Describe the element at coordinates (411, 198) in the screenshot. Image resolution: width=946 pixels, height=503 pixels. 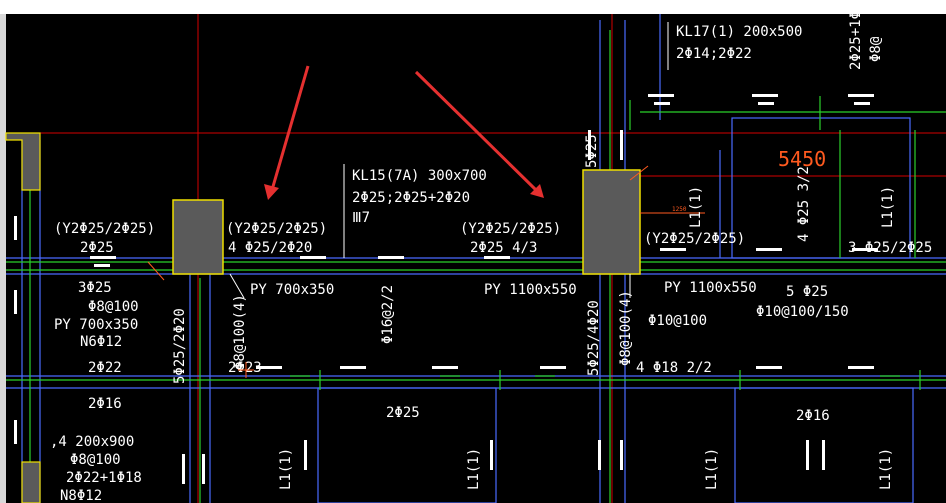
I see `beam-kl15-rebar: 2Φ25;2Φ25+2Φ20` at that location.